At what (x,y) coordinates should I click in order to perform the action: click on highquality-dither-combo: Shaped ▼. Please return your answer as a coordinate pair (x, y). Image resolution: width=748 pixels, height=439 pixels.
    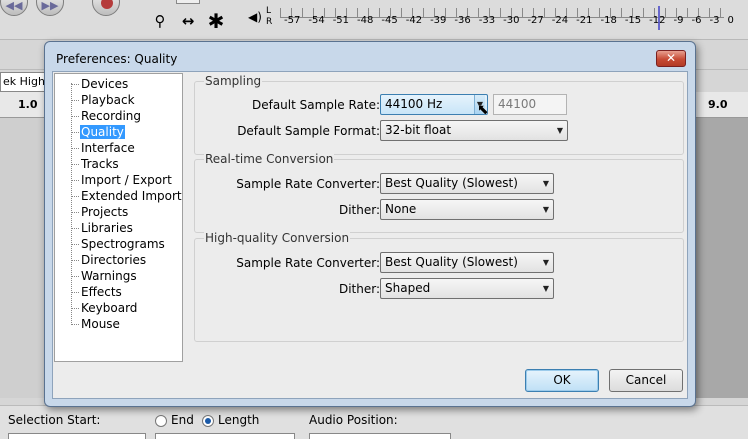
    Looking at the image, I should click on (467, 288).